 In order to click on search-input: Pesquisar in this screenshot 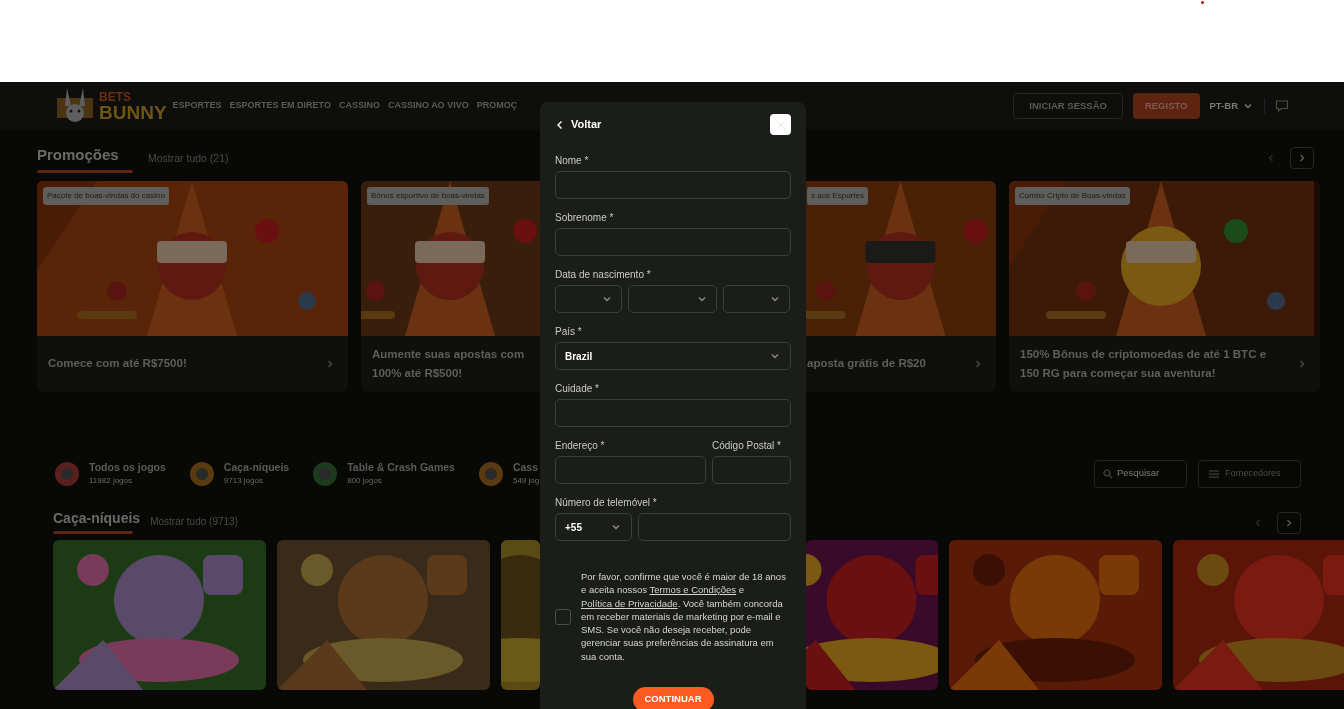, I will do `click(1147, 473)`.